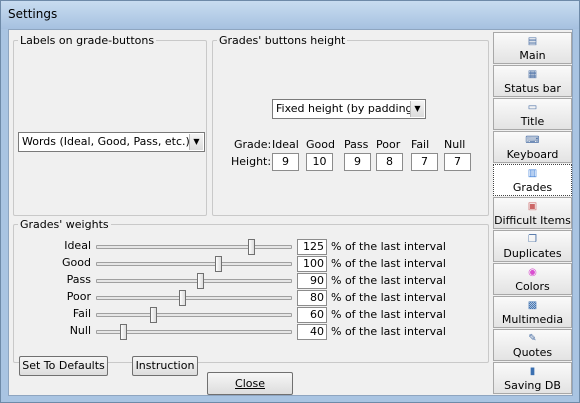 The width and height of the screenshot is (580, 403). Describe the element at coordinates (532, 154) in the screenshot. I see `nav-item-label: Keyboard` at that location.